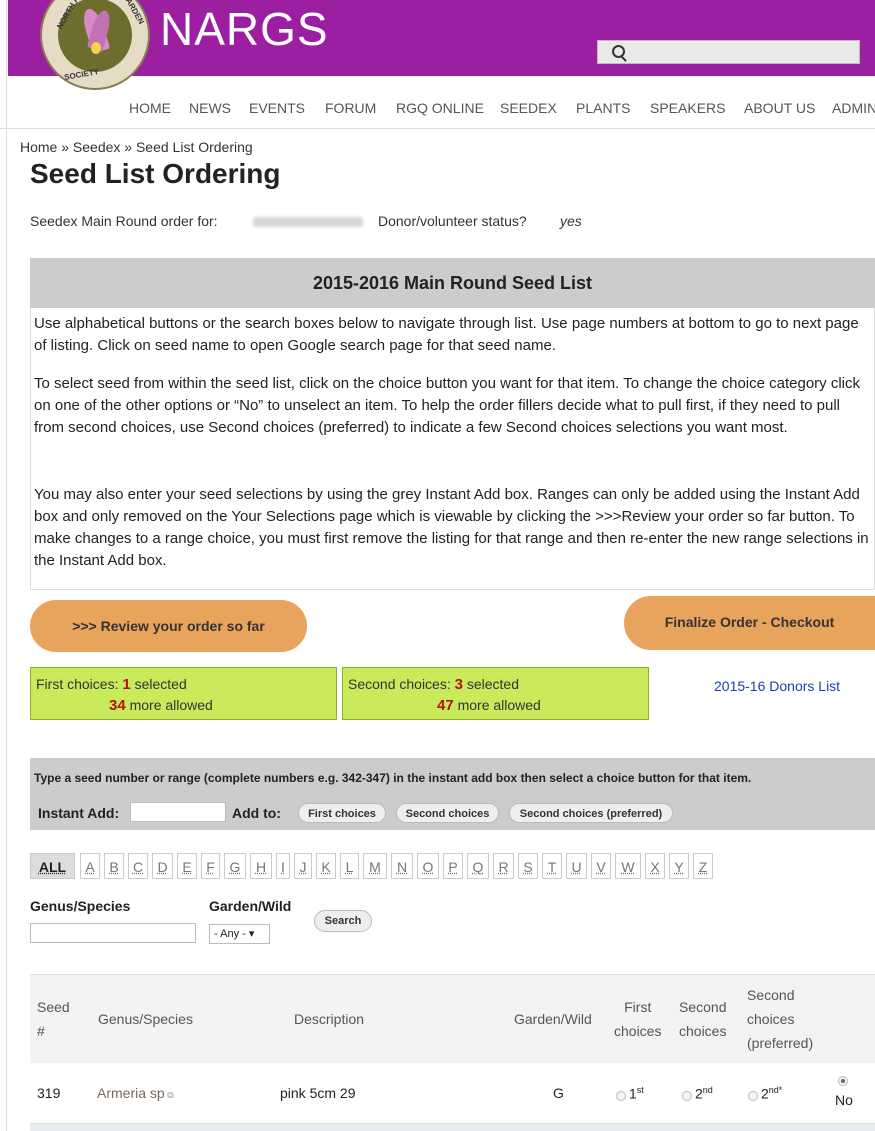 This screenshot has height=1131, width=875. What do you see at coordinates (601, 866) in the screenshot?
I see `alpha-v: V` at bounding box center [601, 866].